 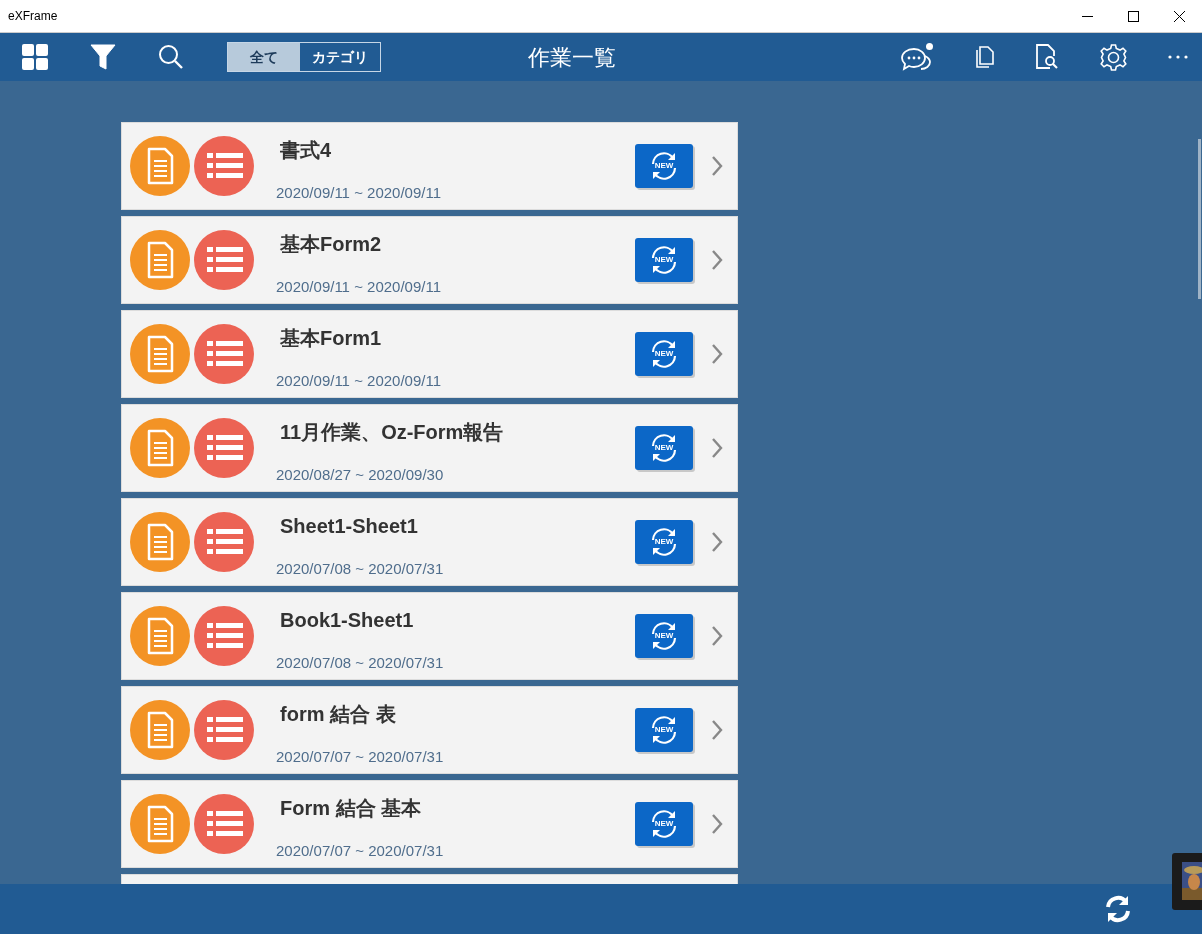 I want to click on grid-icon, so click(x=35, y=57).